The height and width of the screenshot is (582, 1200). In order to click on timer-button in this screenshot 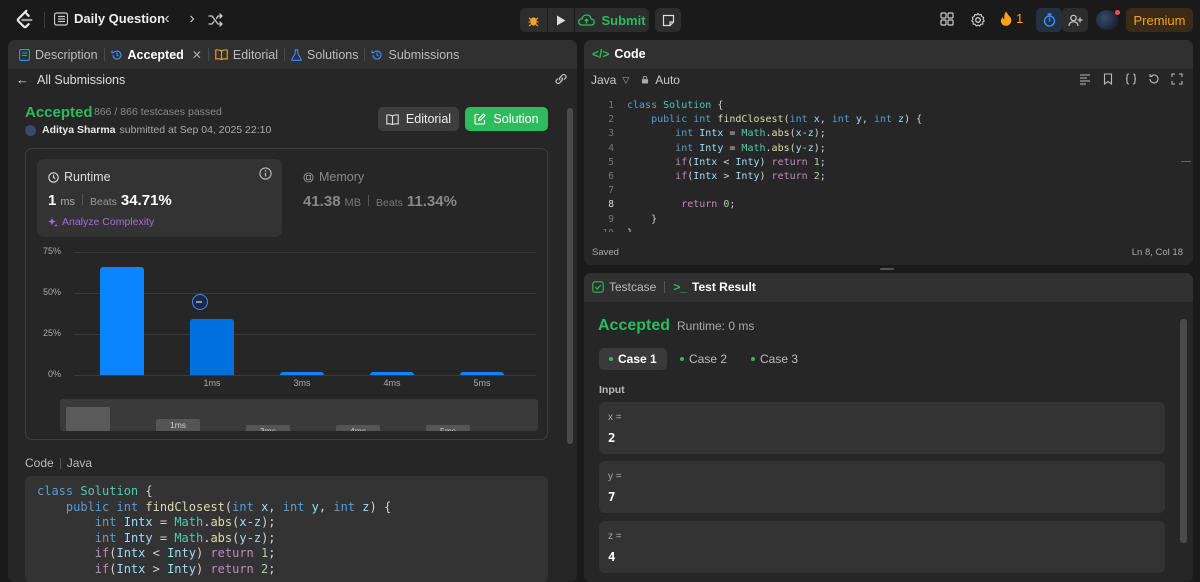, I will do `click(1049, 20)`.